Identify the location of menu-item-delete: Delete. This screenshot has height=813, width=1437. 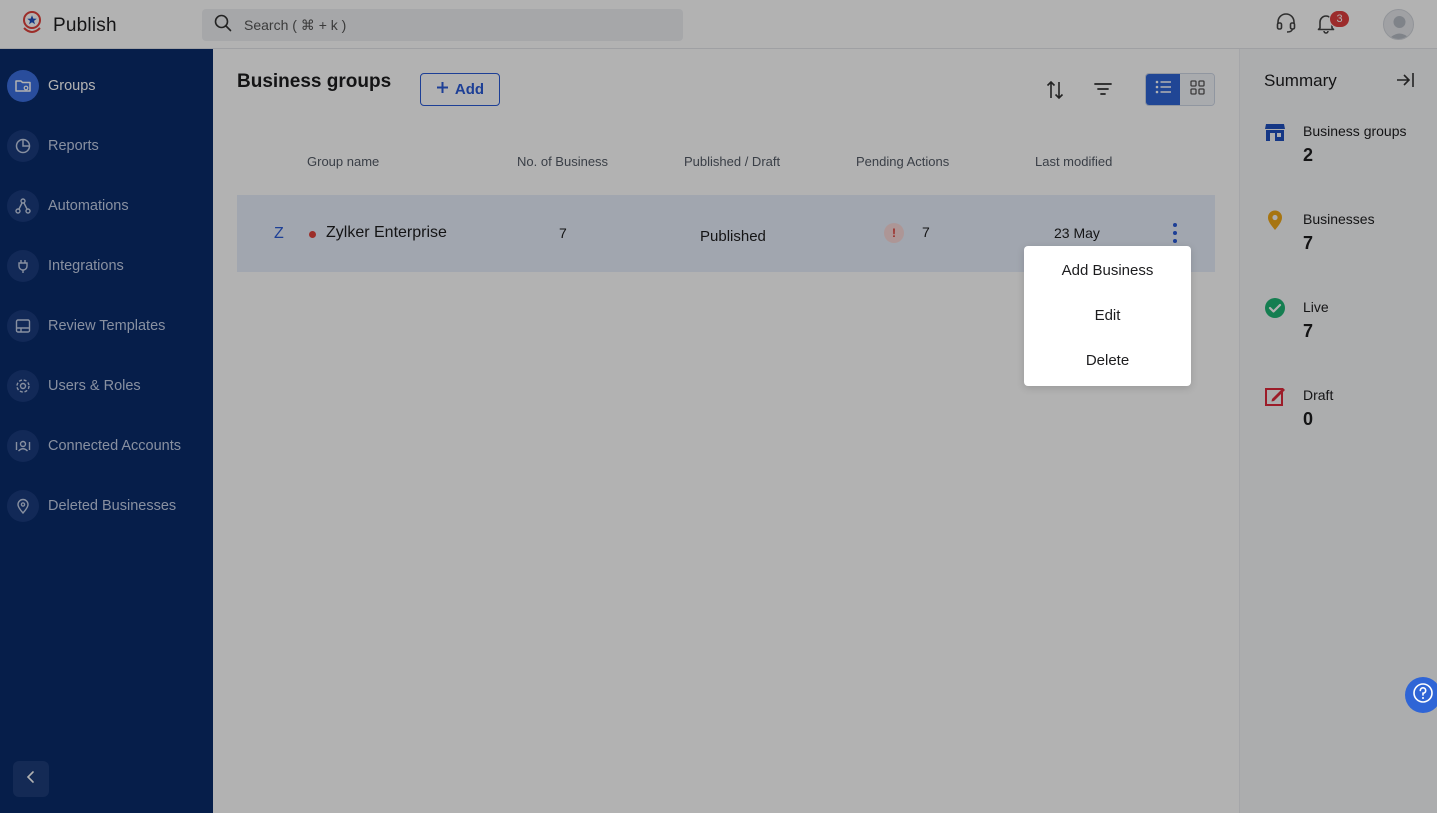
(1107, 360).